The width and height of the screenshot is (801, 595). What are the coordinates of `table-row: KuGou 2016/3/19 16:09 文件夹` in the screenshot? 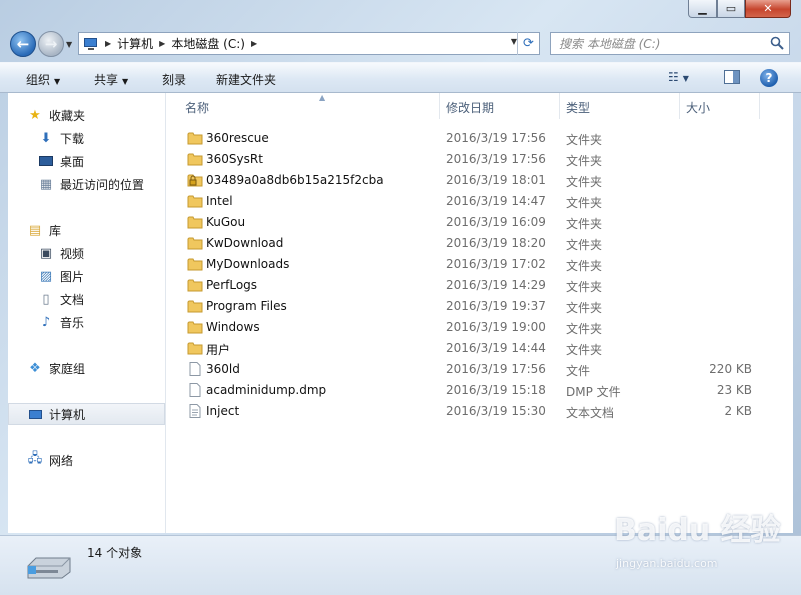 It's located at (480, 222).